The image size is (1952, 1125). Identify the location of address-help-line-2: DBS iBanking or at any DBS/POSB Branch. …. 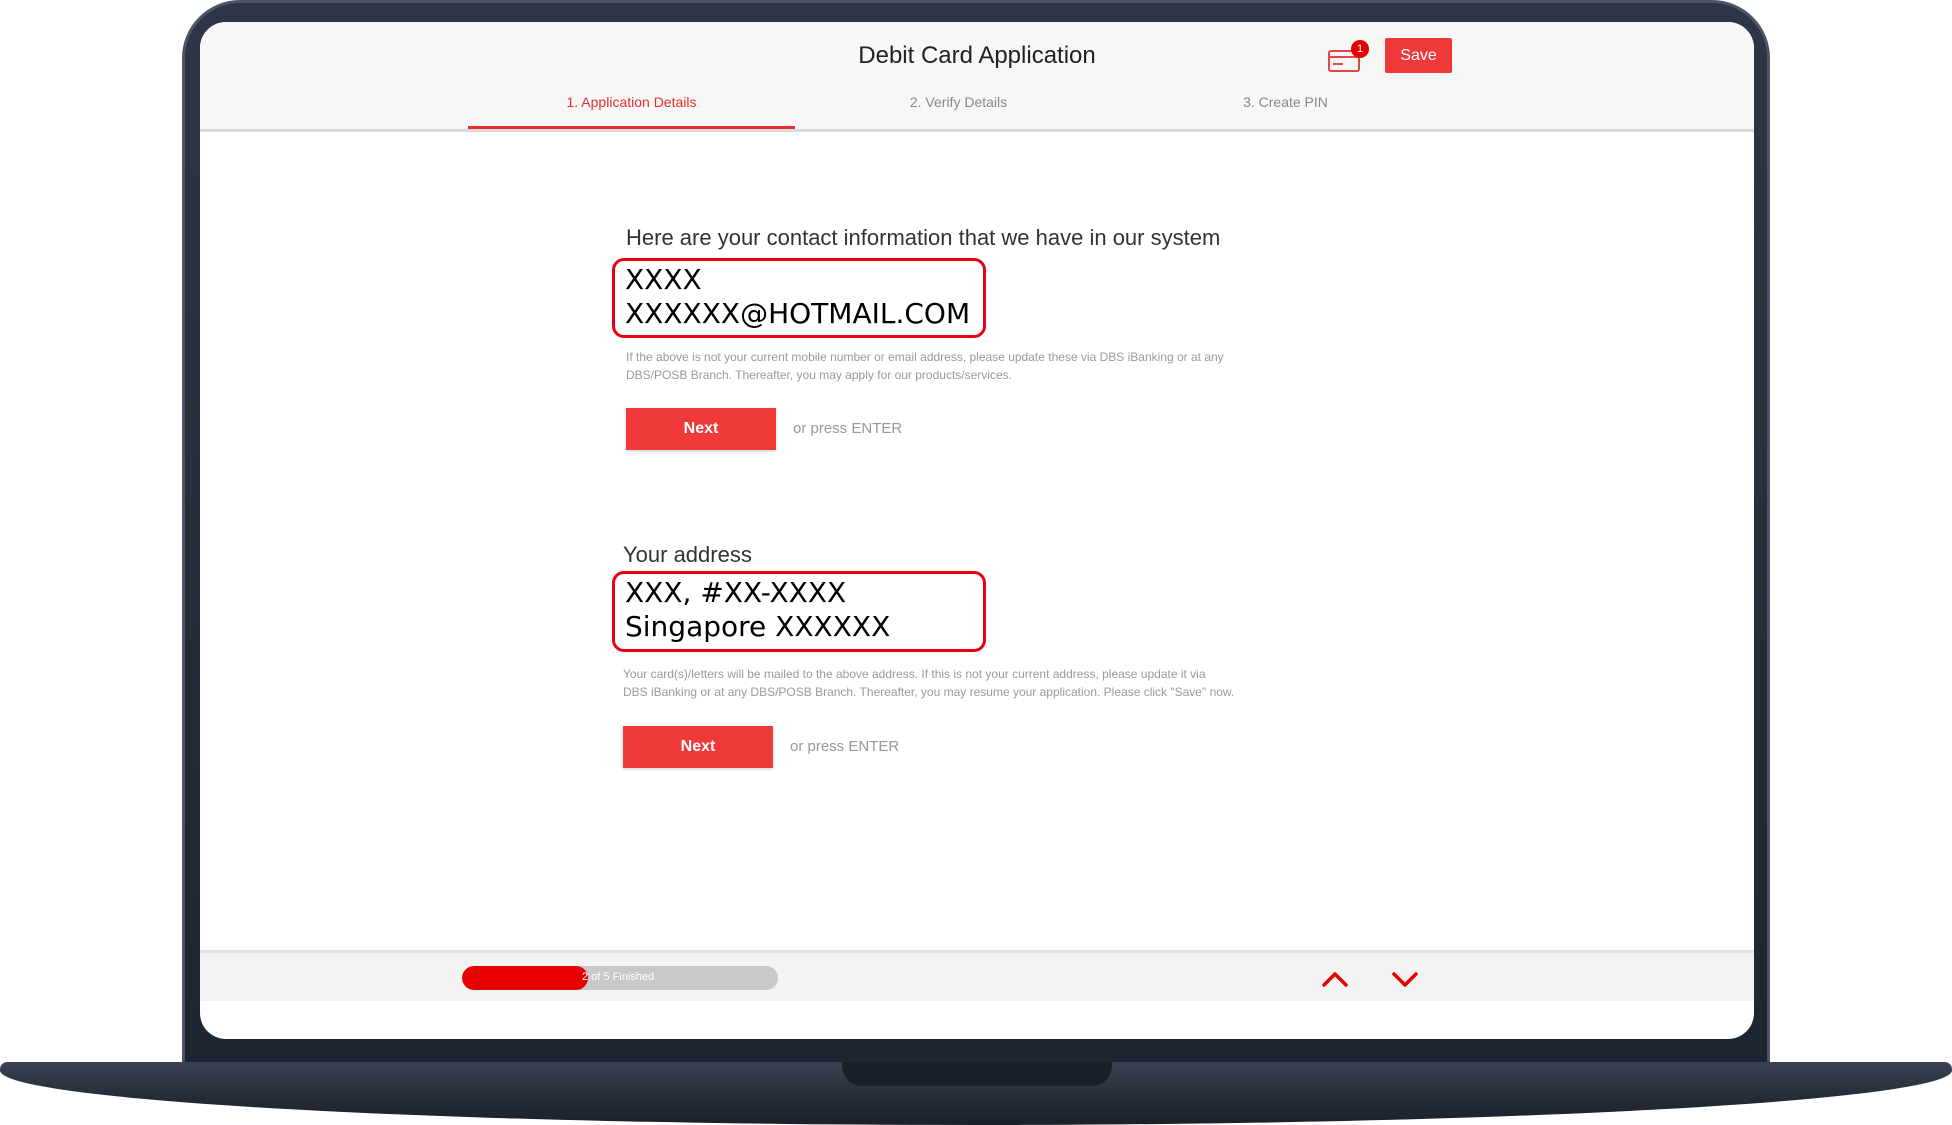
(929, 692).